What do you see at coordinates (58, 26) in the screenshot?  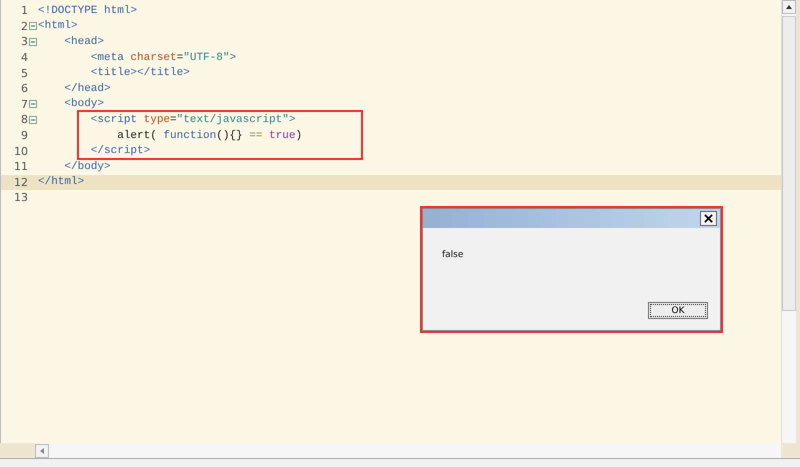 I see `code-line: <html>` at bounding box center [58, 26].